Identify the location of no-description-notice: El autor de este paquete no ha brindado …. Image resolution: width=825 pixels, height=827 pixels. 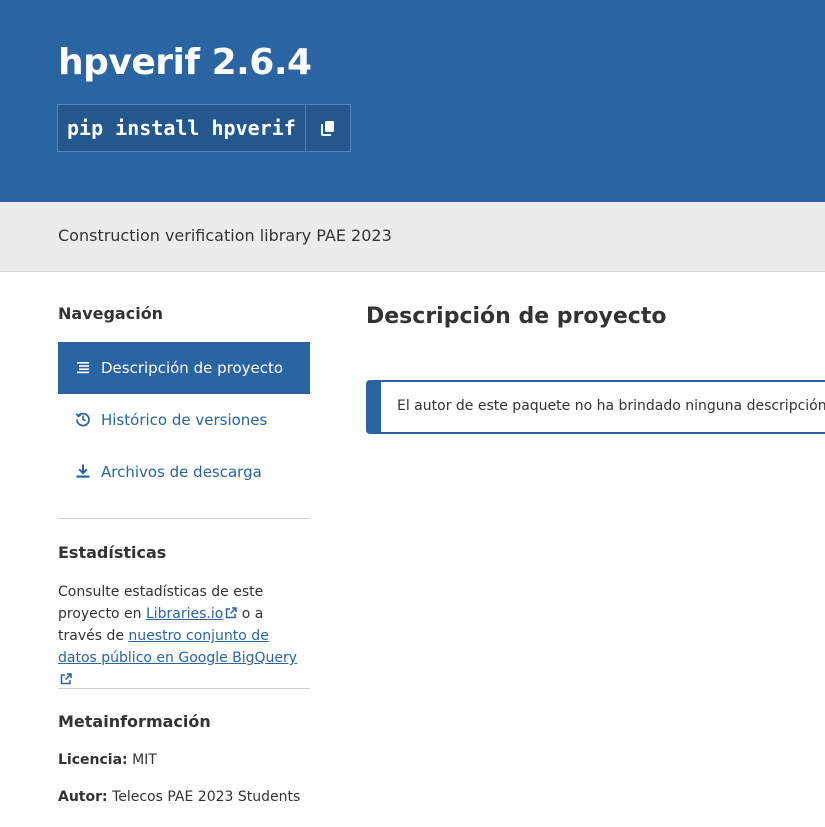
(595, 407).